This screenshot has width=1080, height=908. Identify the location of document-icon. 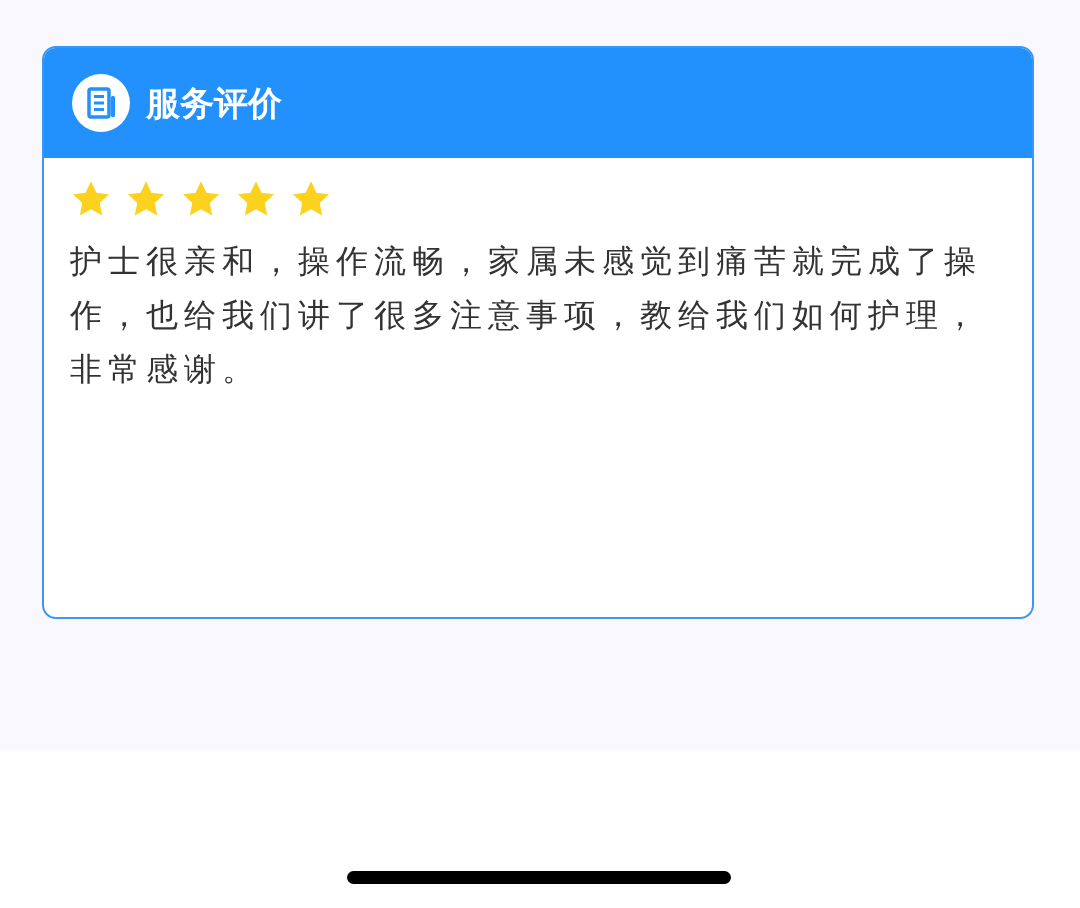
(101, 103).